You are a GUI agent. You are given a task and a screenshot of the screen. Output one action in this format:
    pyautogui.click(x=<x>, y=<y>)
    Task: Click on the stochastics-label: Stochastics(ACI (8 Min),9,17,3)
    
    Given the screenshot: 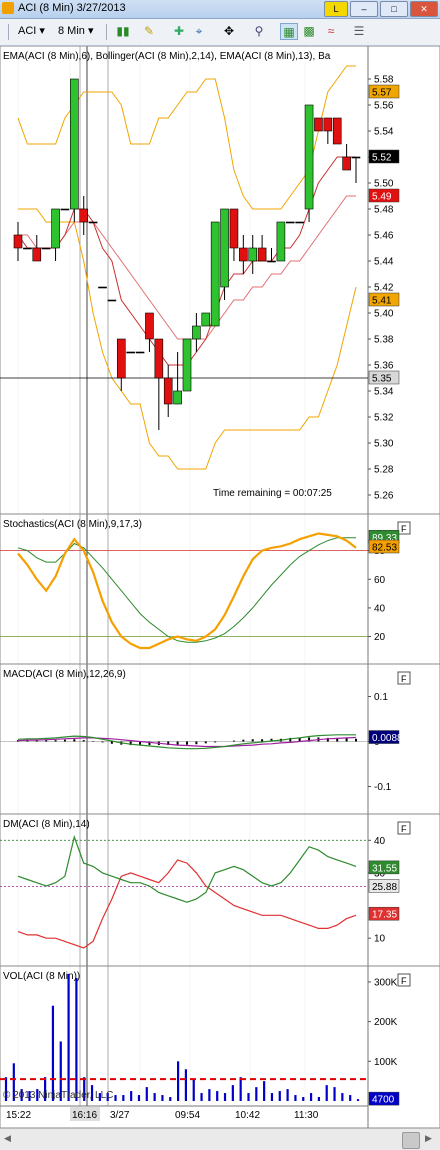 What is the action you would take?
    pyautogui.click(x=72, y=524)
    